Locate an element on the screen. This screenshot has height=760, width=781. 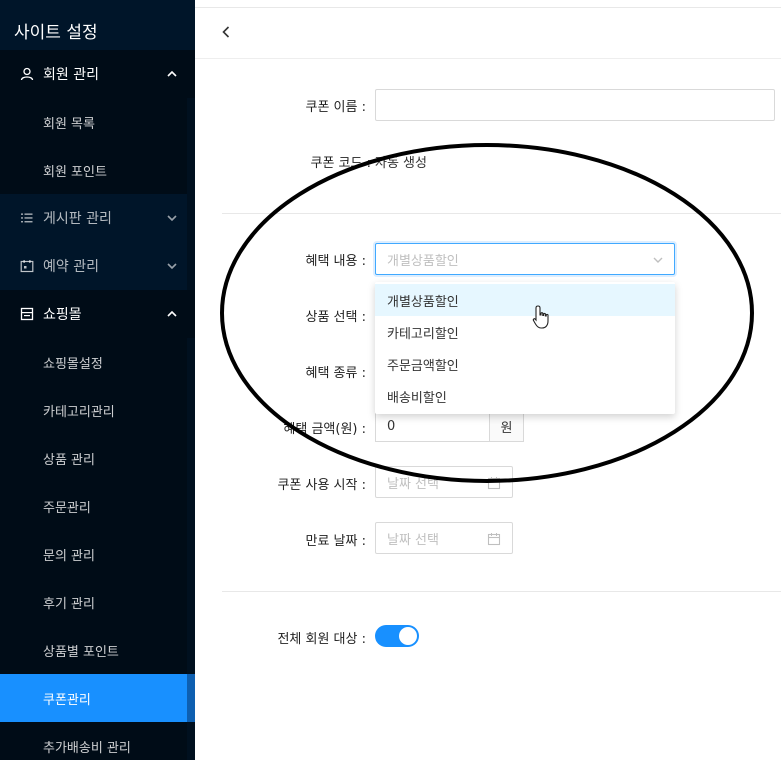
menu-item-member-list: 회원 목록 is located at coordinates (93, 122).